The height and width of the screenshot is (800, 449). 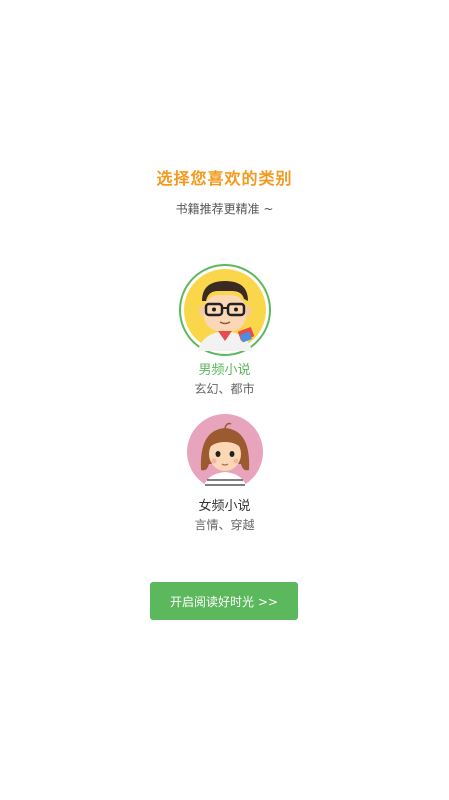 I want to click on male-avatar-ring, so click(x=224, y=310).